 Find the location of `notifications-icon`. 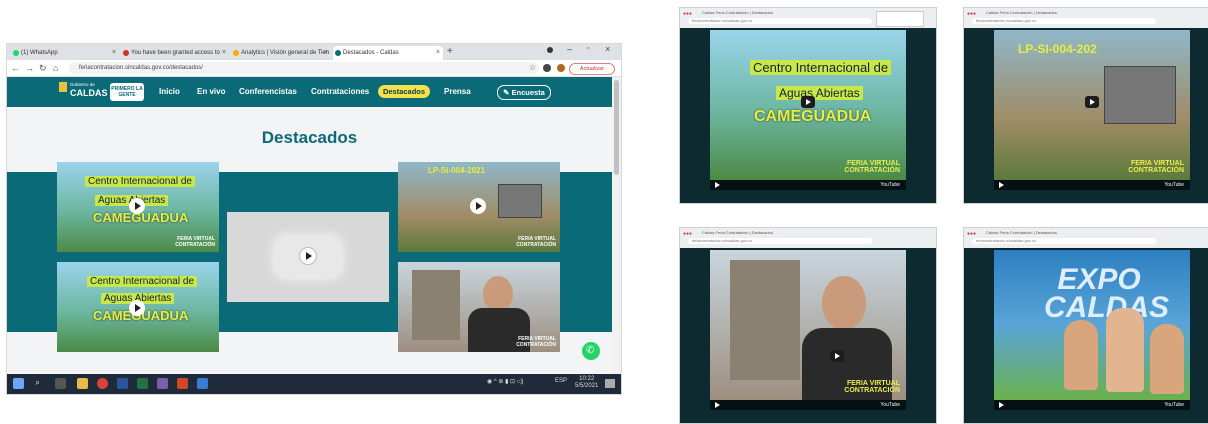

notifications-icon is located at coordinates (610, 383).